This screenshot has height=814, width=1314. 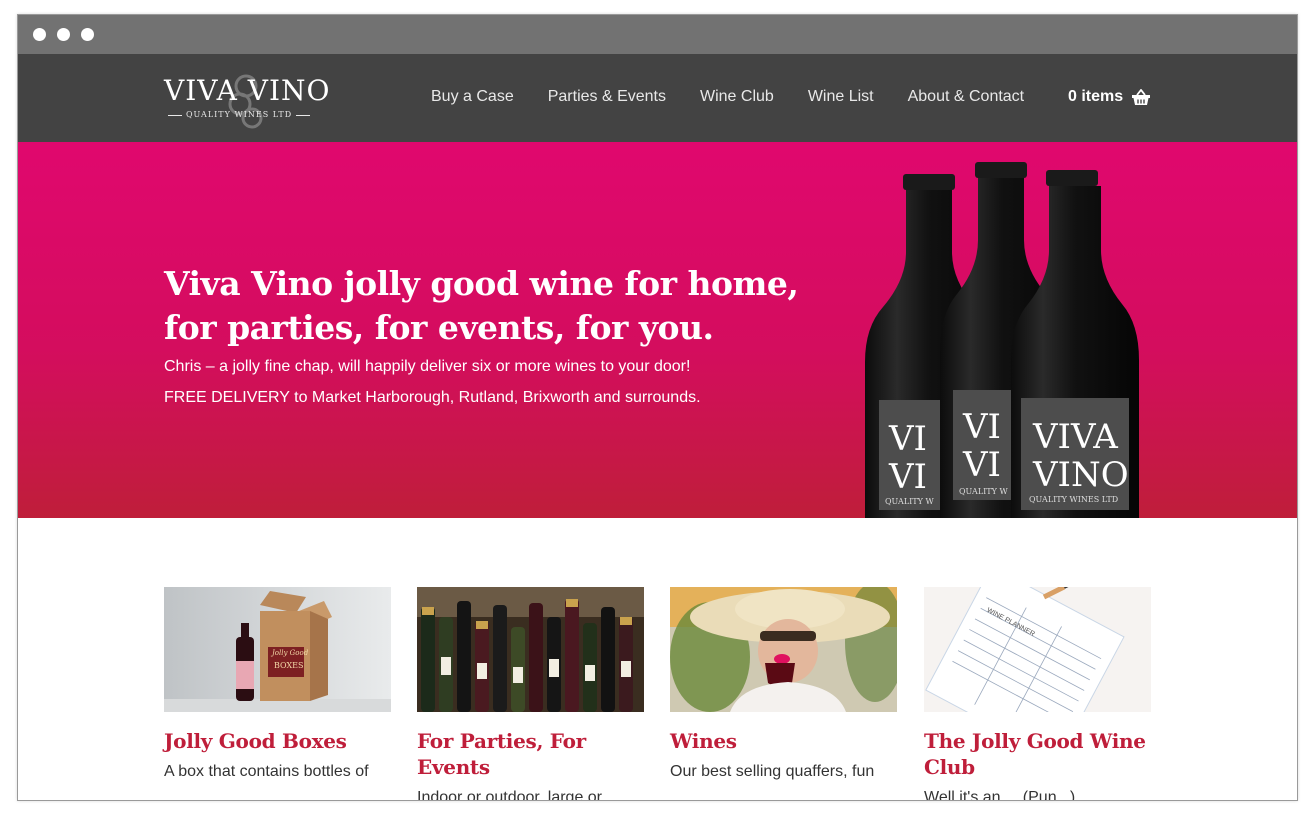 I want to click on card-image-parties, so click(x=530, y=649).